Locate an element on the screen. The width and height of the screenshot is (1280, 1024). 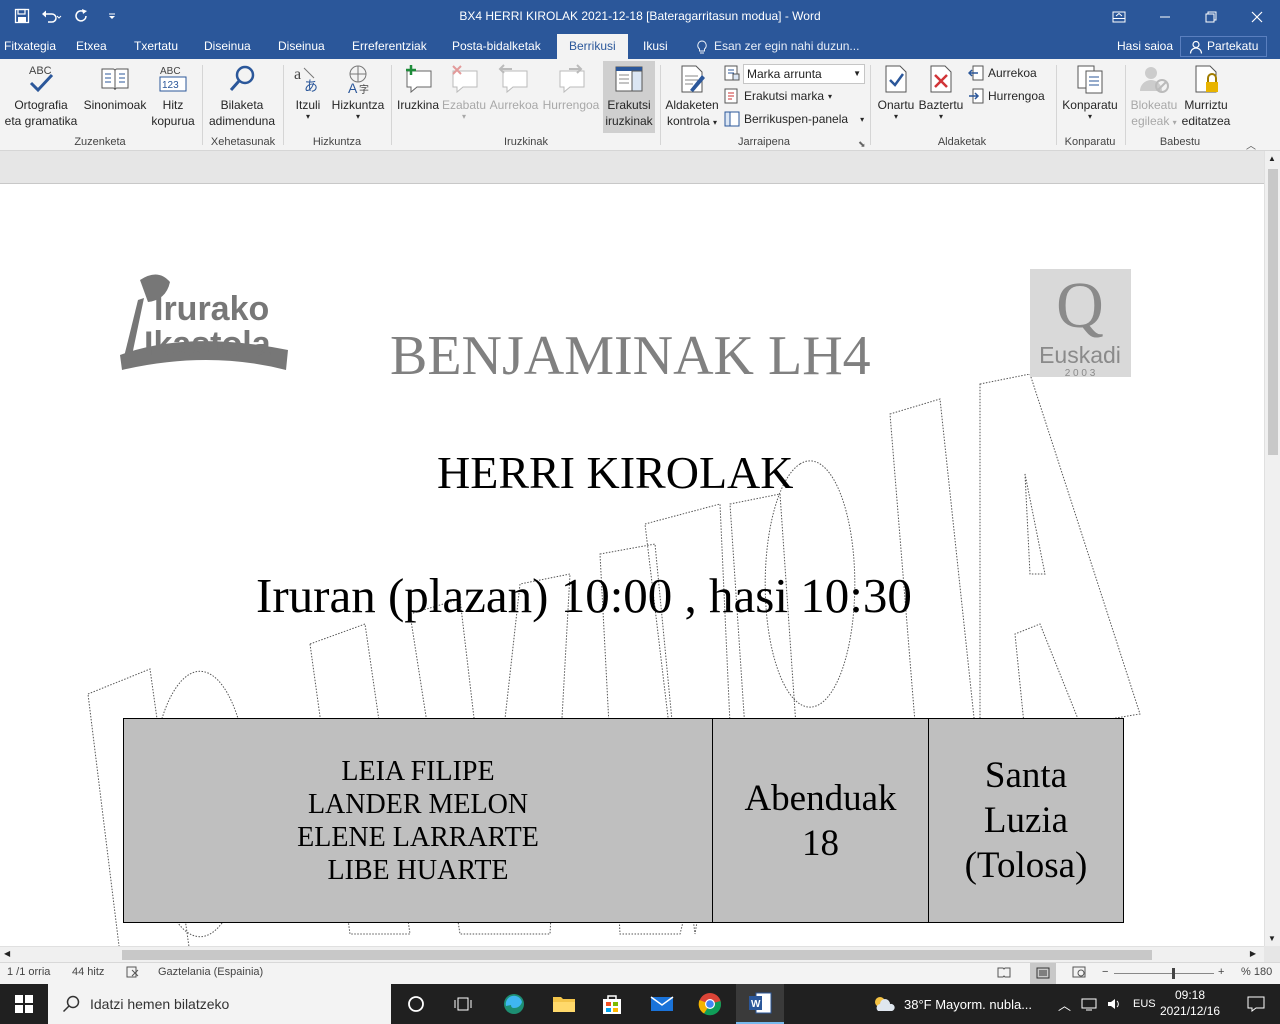
windows-start-icon is located at coordinates (24, 1004).